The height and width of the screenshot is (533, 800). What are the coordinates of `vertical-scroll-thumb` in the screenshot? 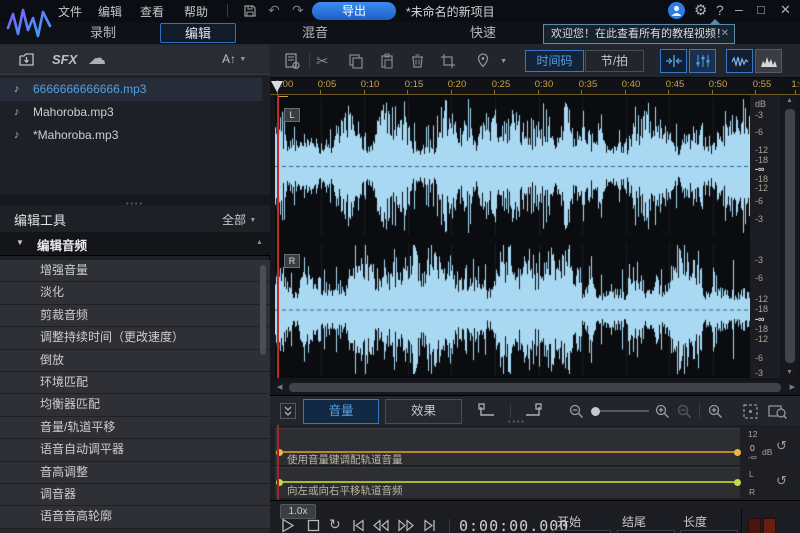 It's located at (789, 236).